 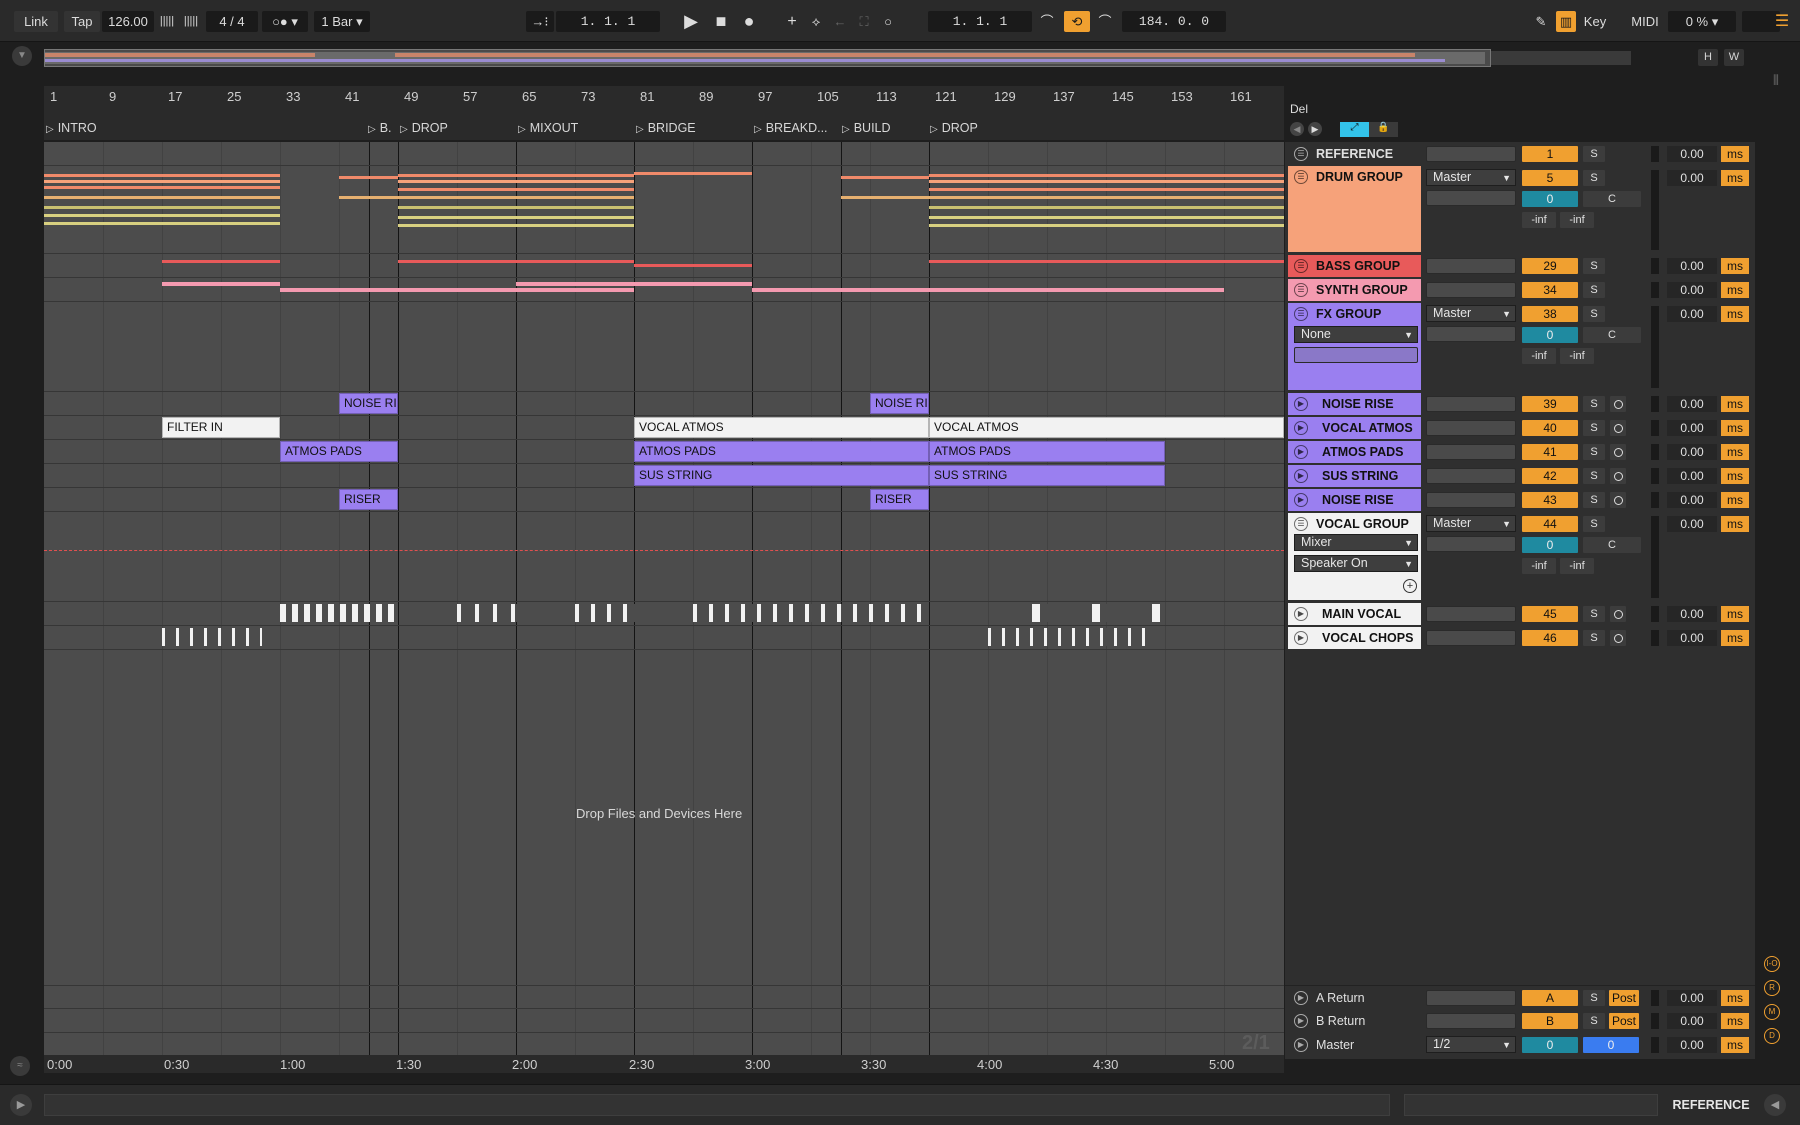 What do you see at coordinates (1520, 290) in the screenshot?
I see `track-synth-group: ☰ SYNTH GROUP 34 S 0.00 ms` at bounding box center [1520, 290].